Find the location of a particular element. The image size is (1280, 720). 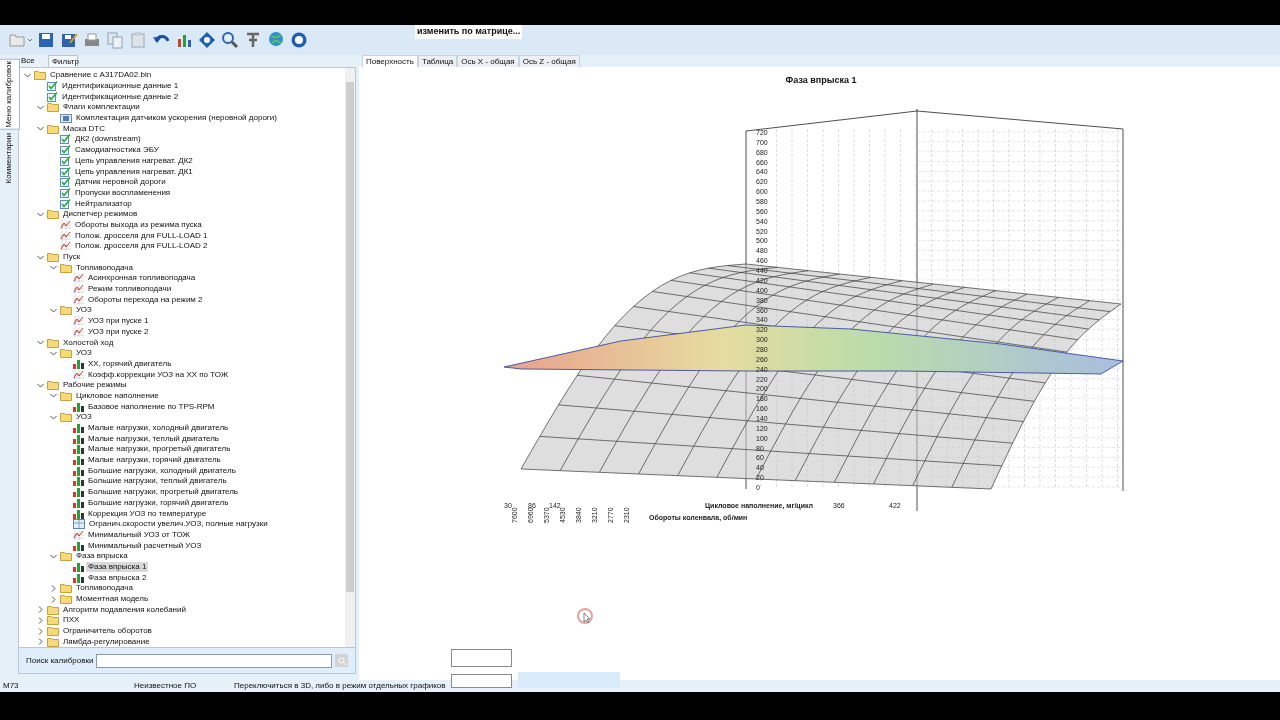

tree-item: Фаза впрыска 2 is located at coordinates (117, 577).